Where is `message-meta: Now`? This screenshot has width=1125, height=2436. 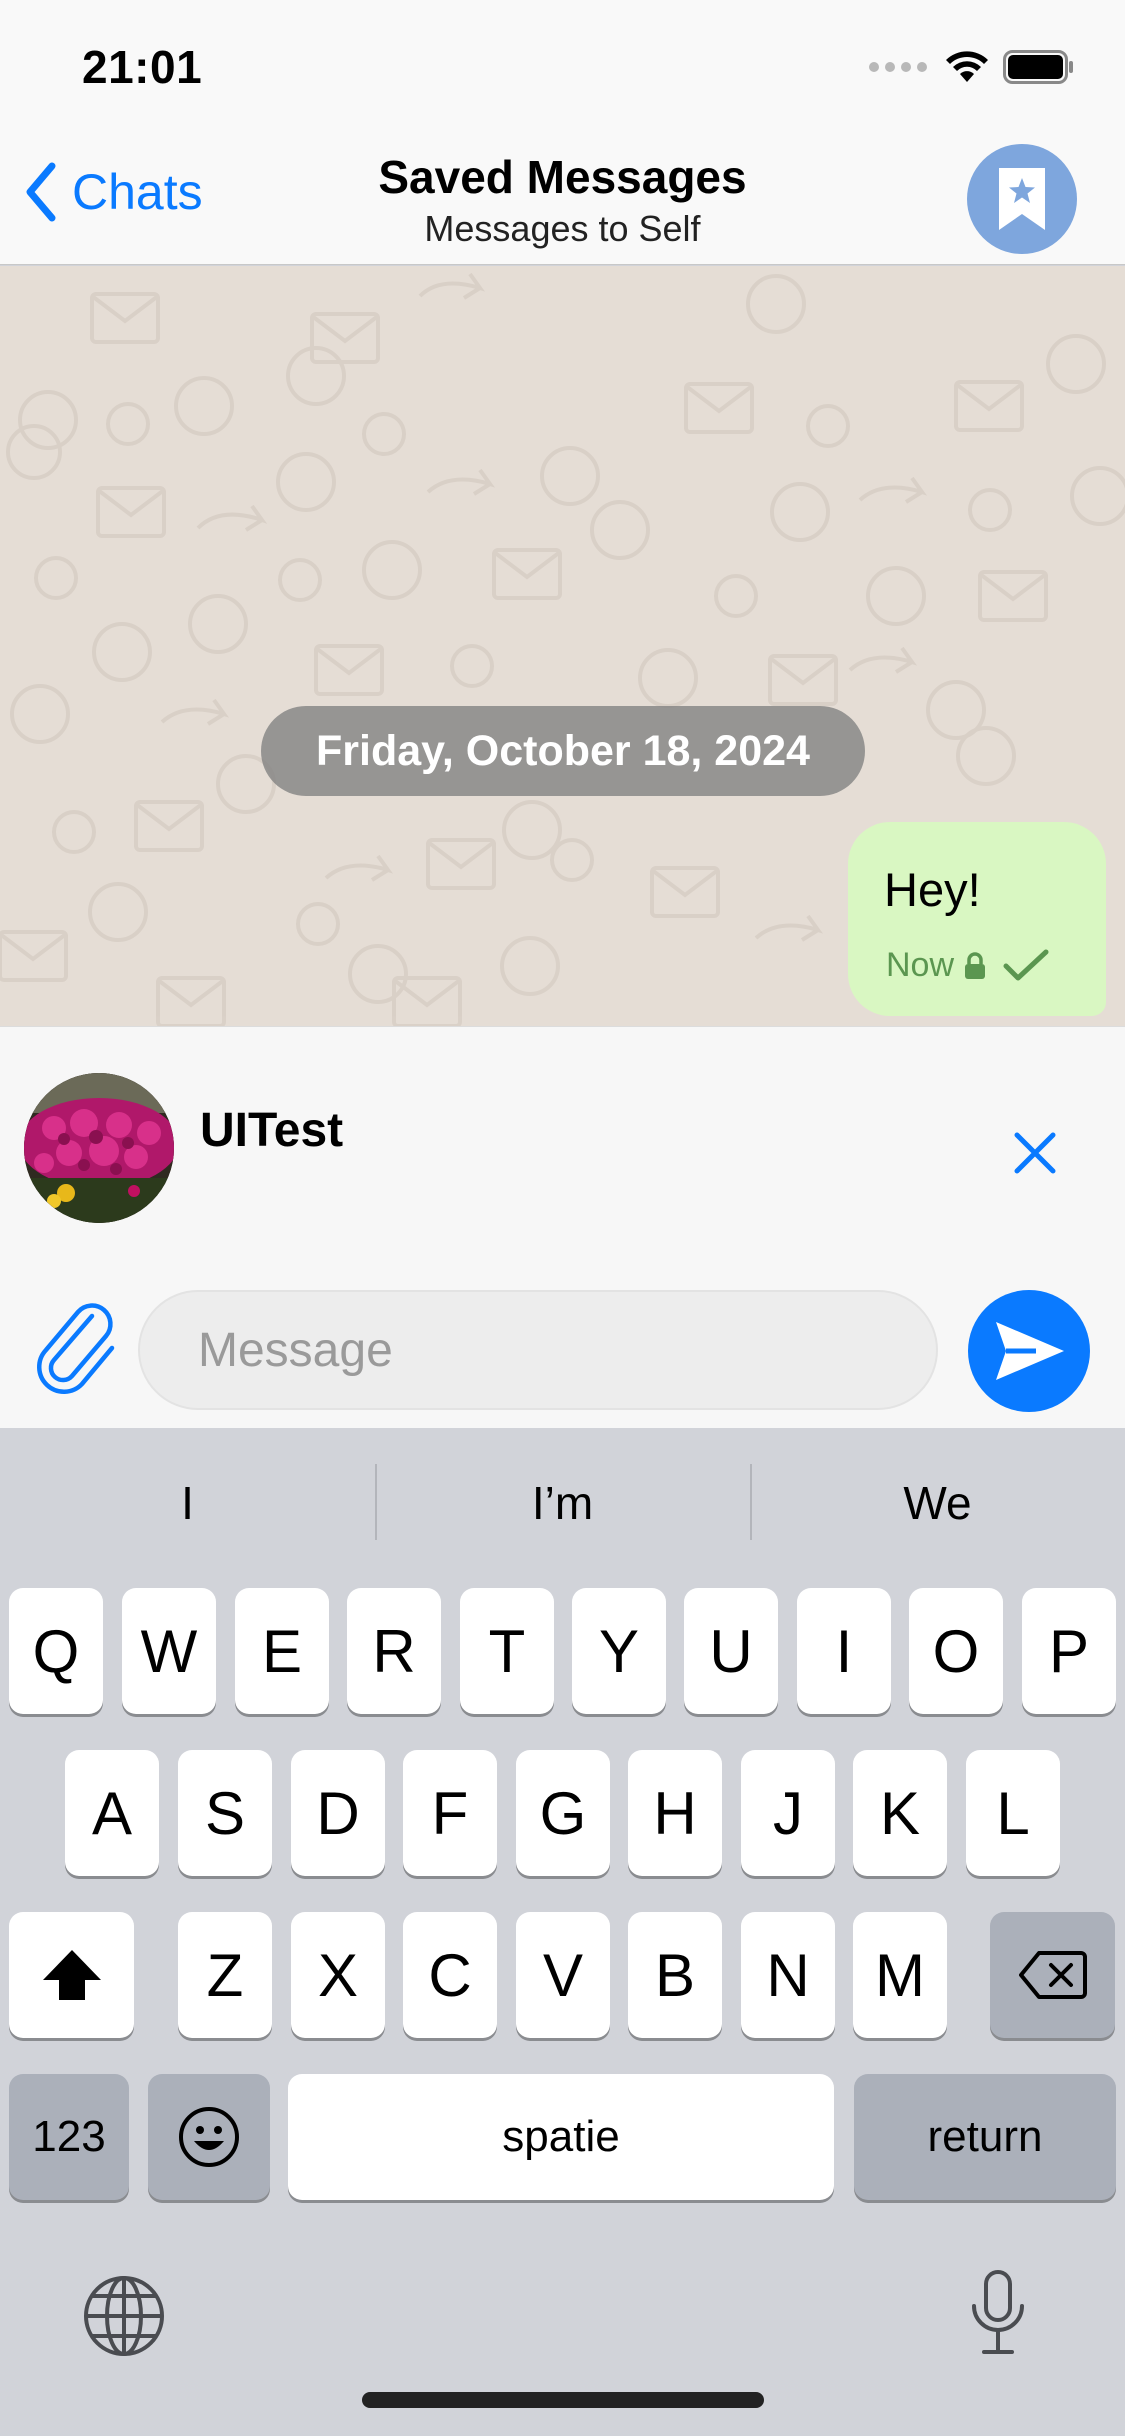
message-meta: Now is located at coordinates (968, 965).